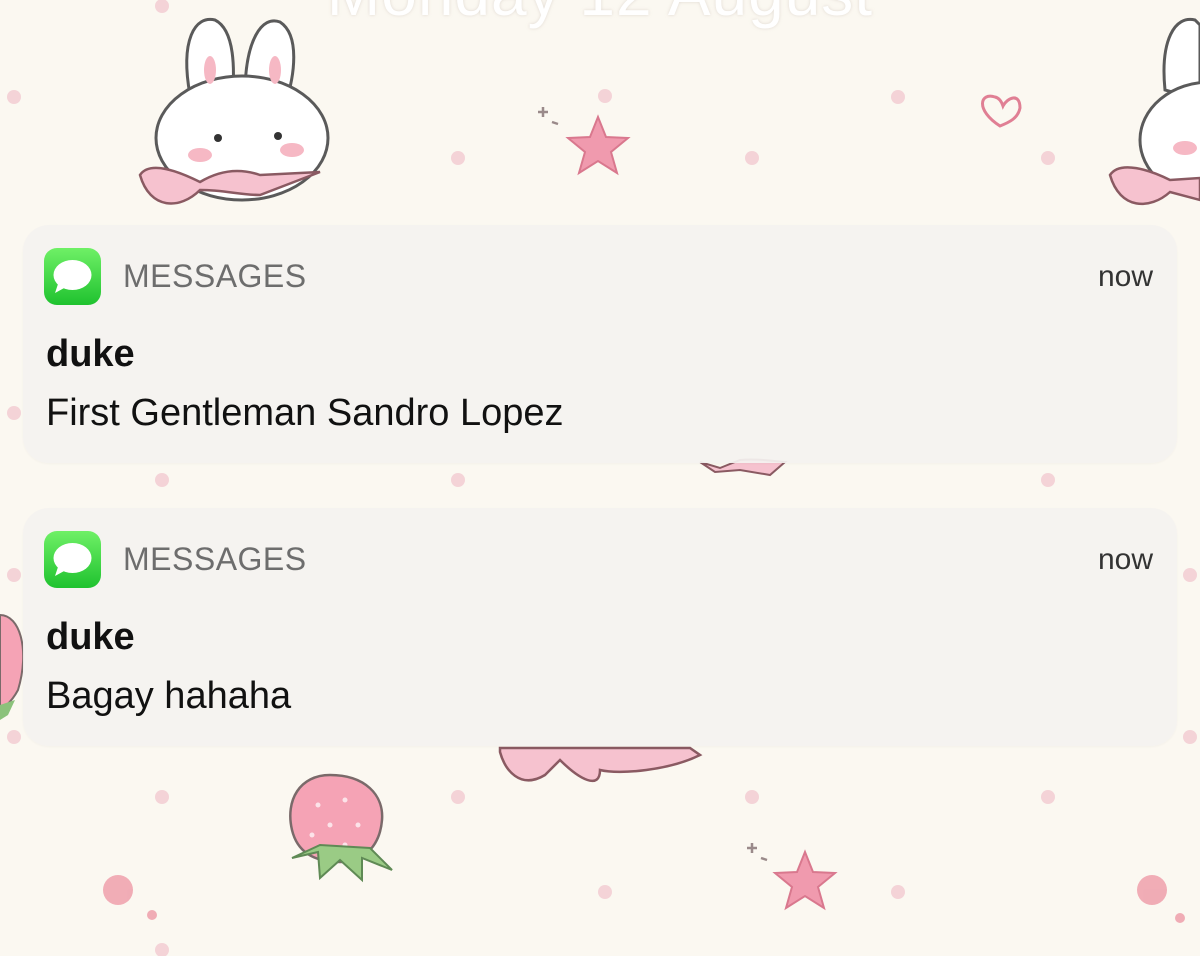  Describe the element at coordinates (169, 696) in the screenshot. I see `notification-message: Bagay hahaha` at that location.